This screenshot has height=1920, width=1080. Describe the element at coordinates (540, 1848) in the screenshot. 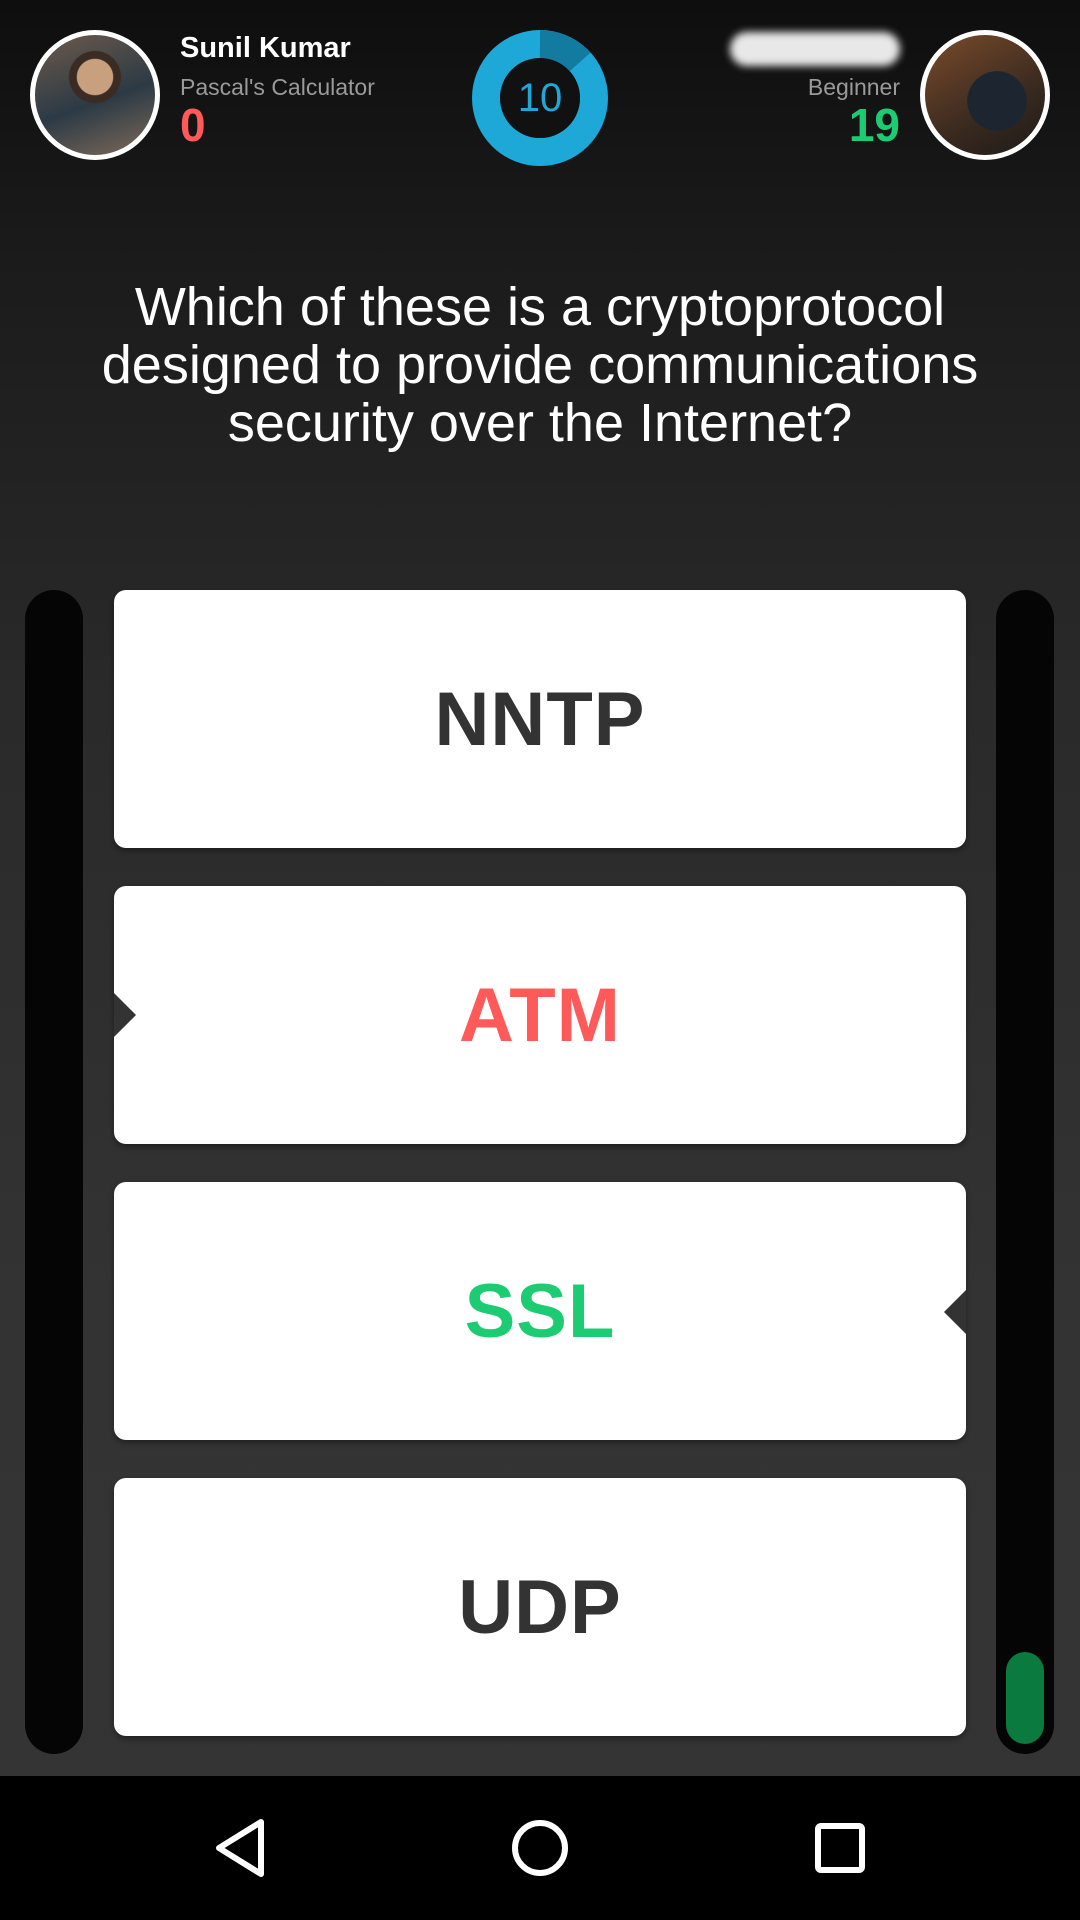

I see `home-icon` at that location.